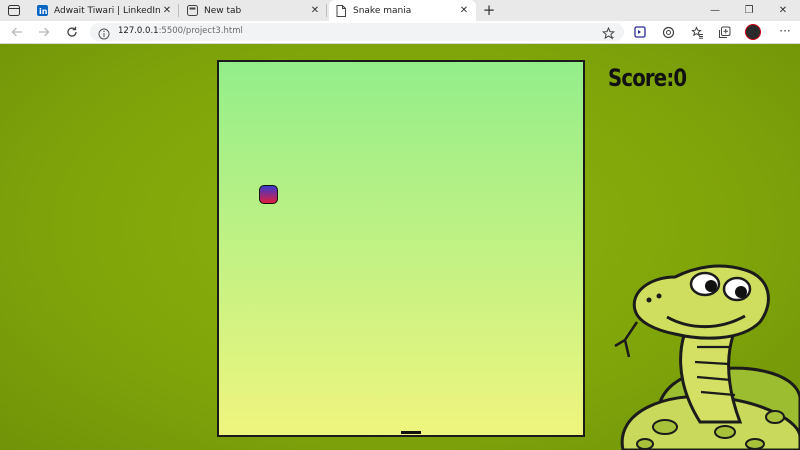 Image resolution: width=800 pixels, height=450 pixels. Describe the element at coordinates (489, 10) in the screenshot. I see `new-tab-button: +` at that location.